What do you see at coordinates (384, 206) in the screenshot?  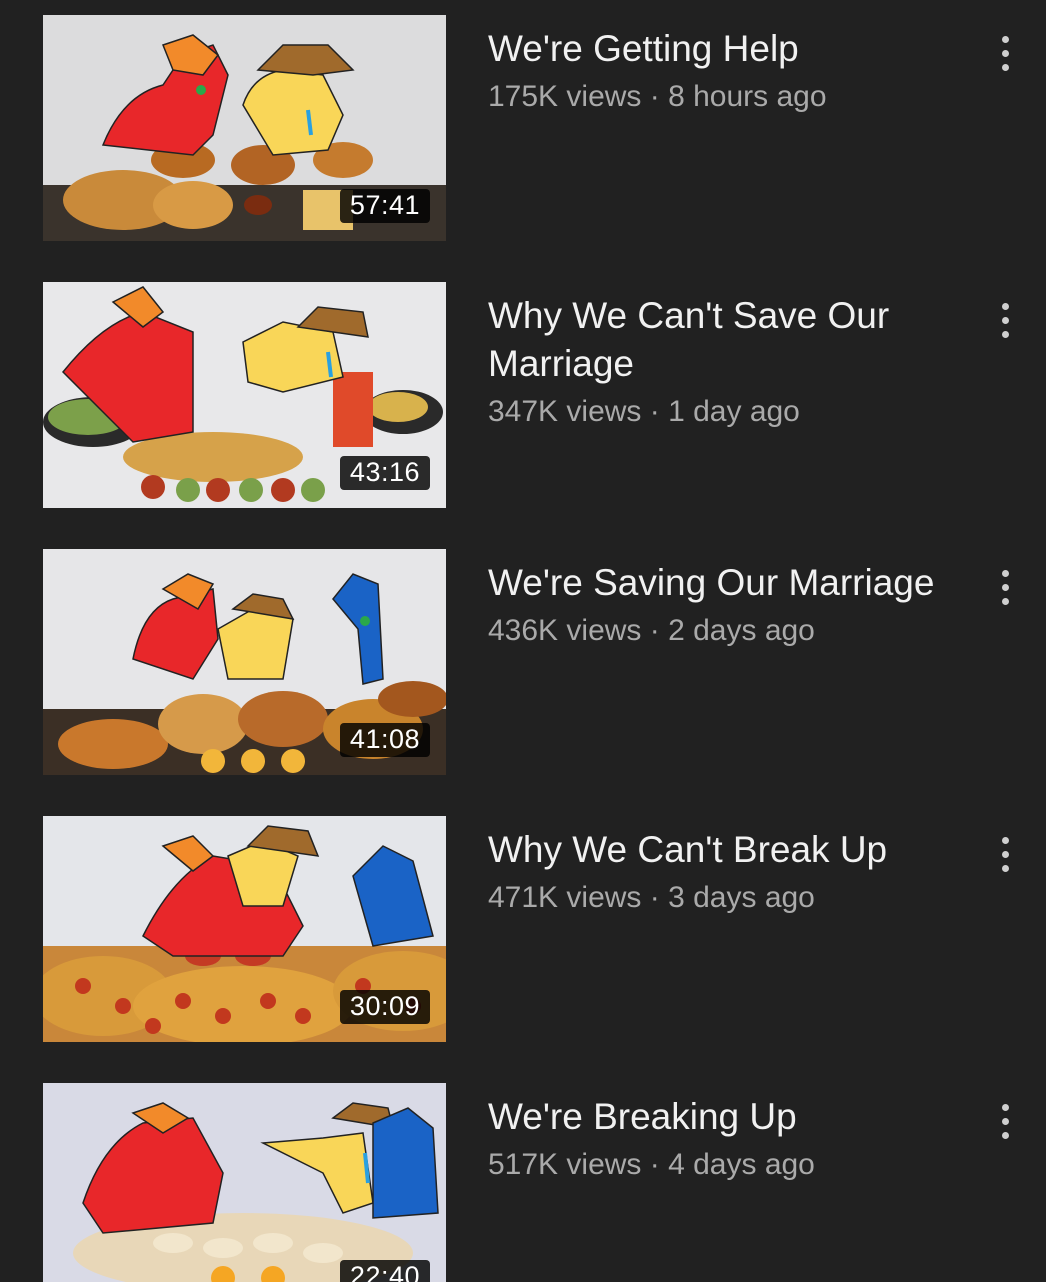 I see `video-duration: 57:41` at bounding box center [384, 206].